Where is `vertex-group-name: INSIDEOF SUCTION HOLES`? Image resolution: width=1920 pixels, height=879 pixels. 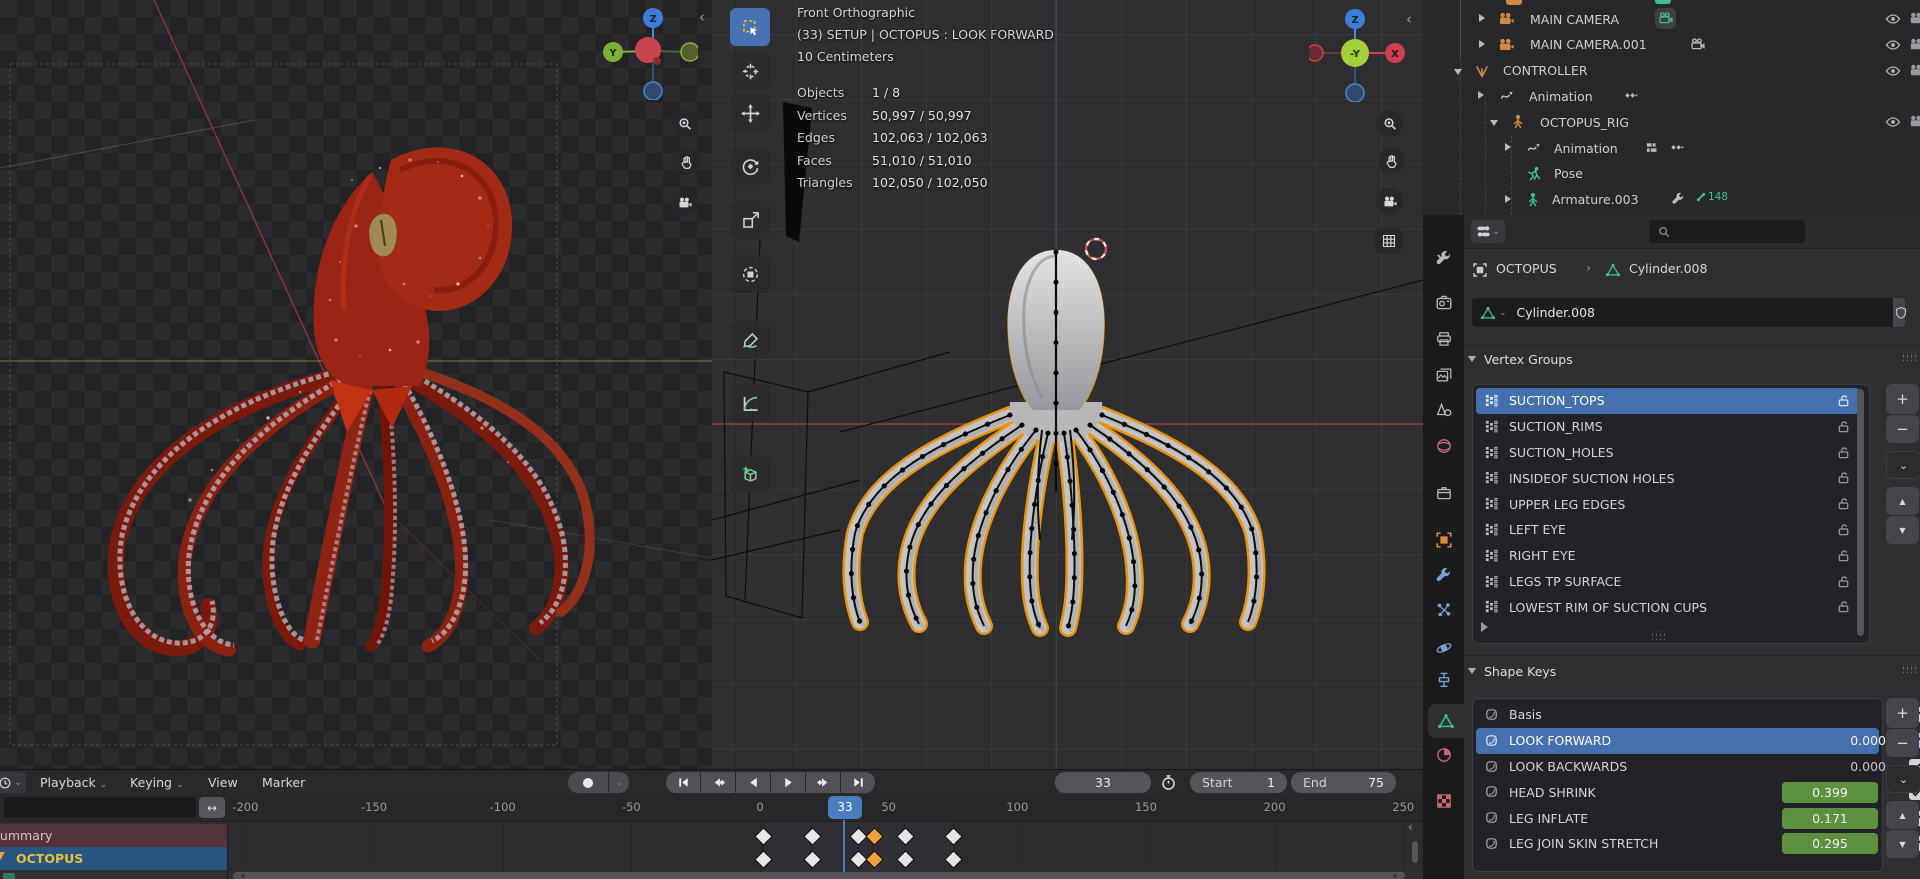 vertex-group-name: INSIDEOF SUCTION HOLES is located at coordinates (1592, 478).